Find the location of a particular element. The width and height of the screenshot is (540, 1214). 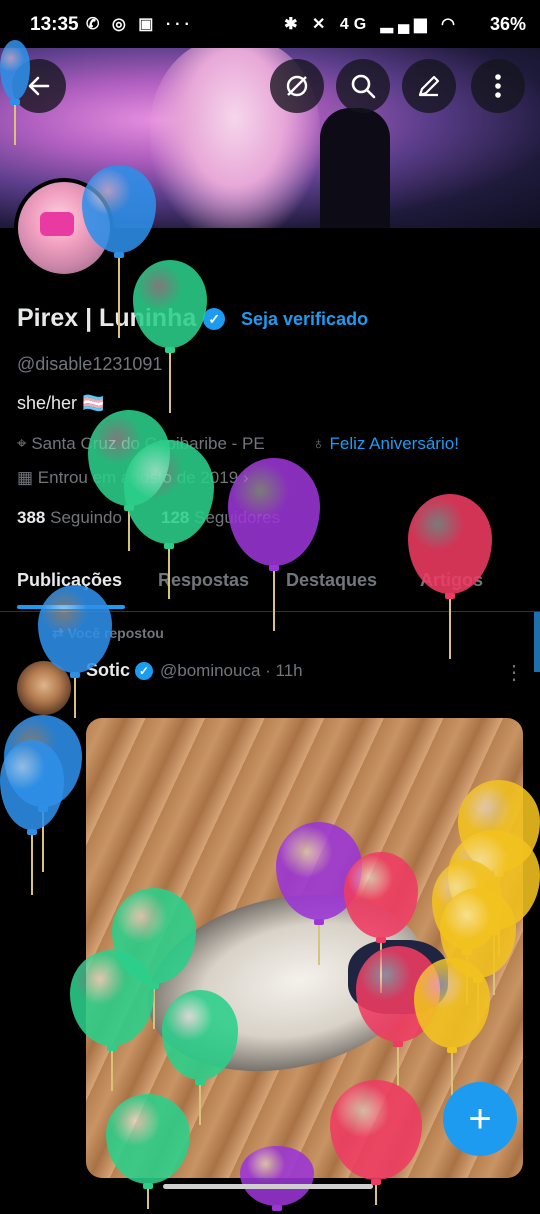

balloon-icon: ♁ is located at coordinates (318, 443).